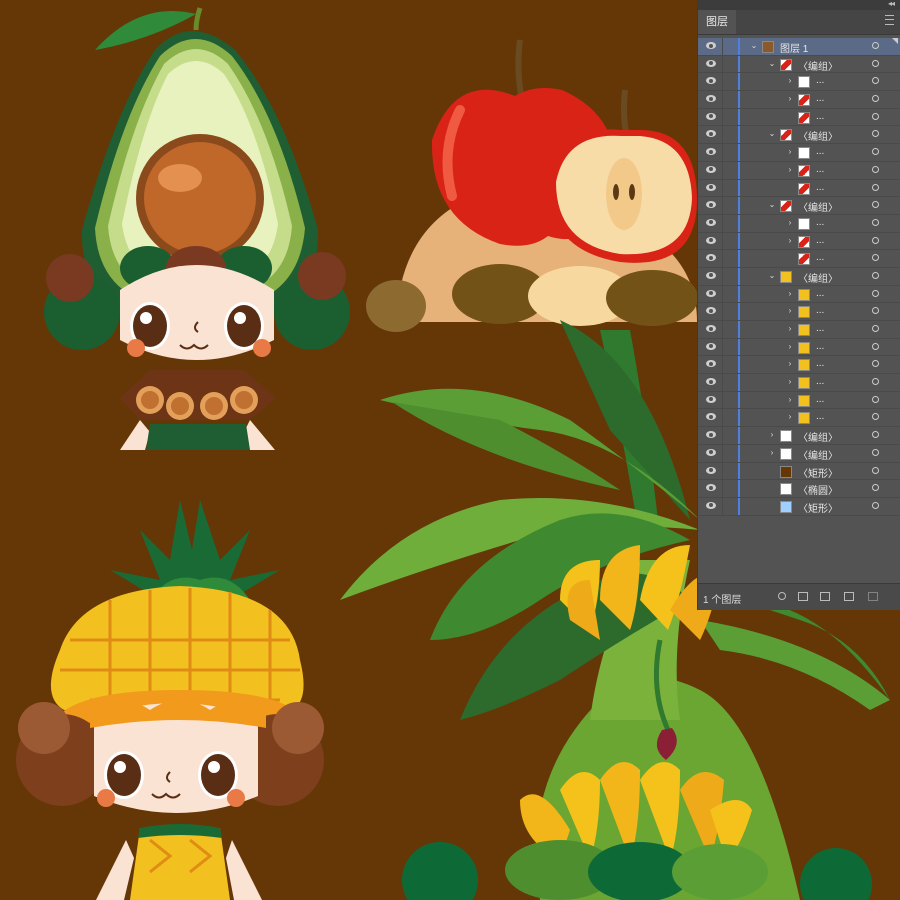  What do you see at coordinates (799, 47) in the screenshot?
I see `layer-row: ⌄ 图层 1` at bounding box center [799, 47].